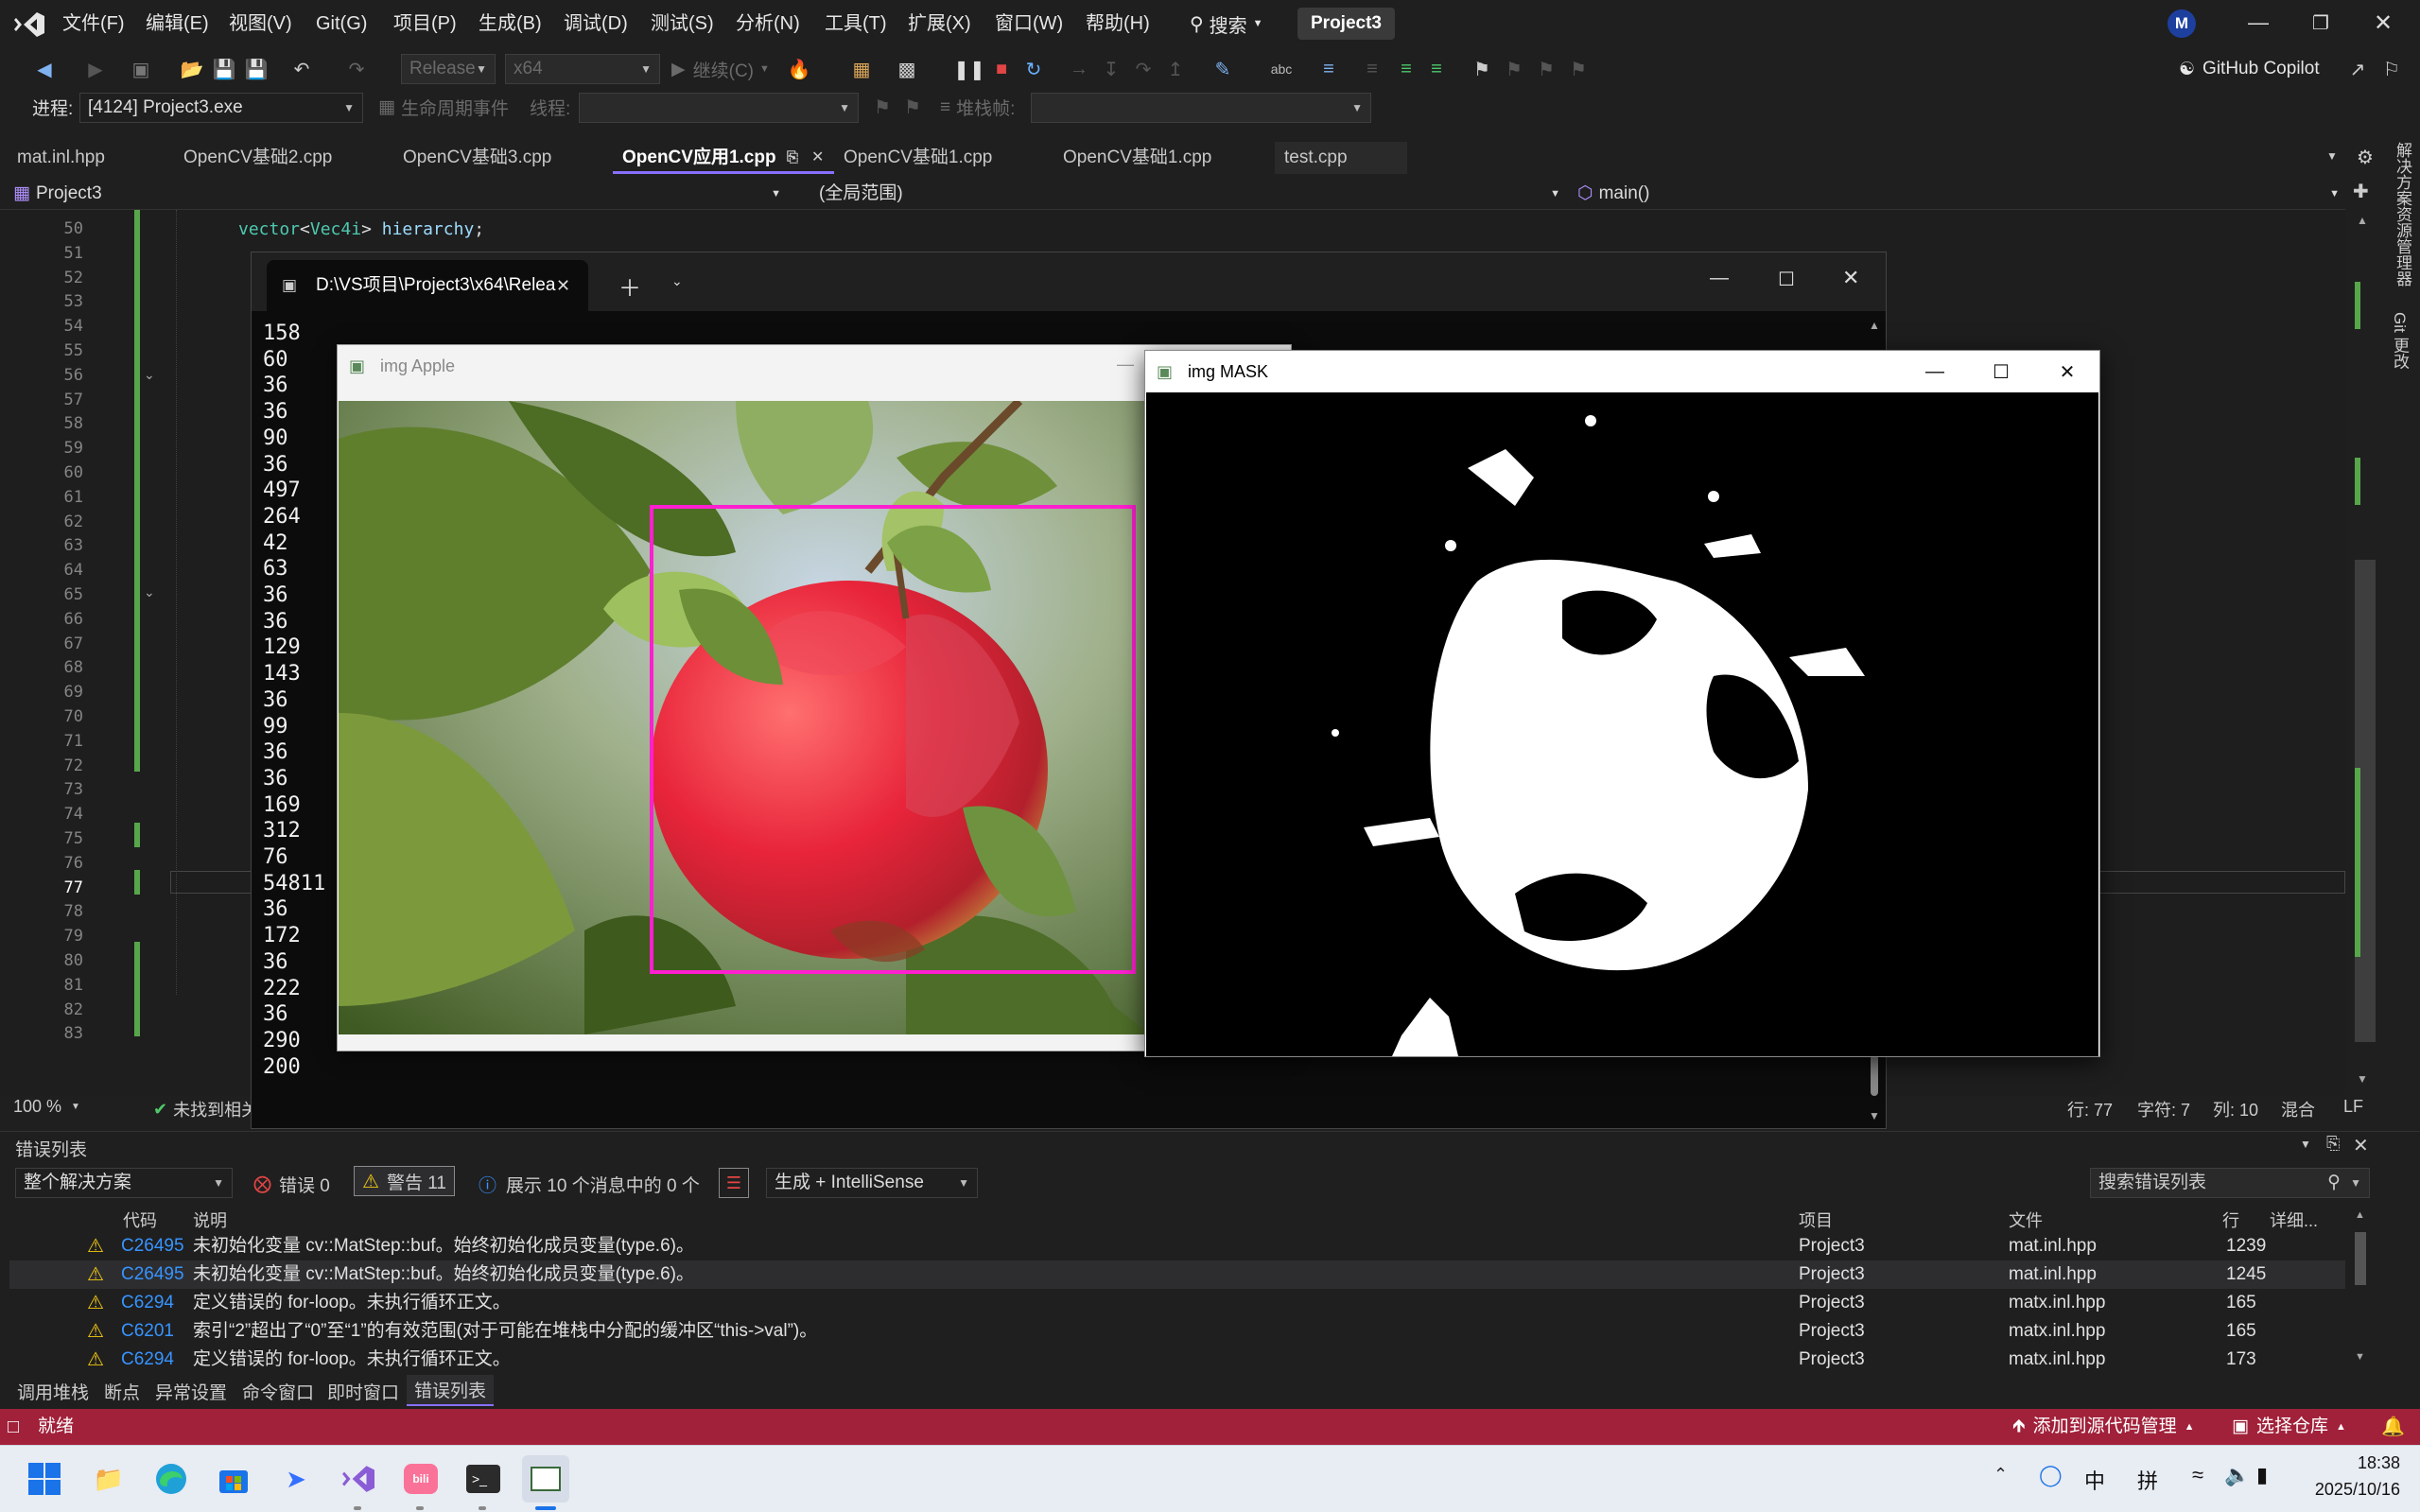 Image resolution: width=2420 pixels, height=1512 pixels. What do you see at coordinates (14, 1427) in the screenshot?
I see `notification-icon: □` at bounding box center [14, 1427].